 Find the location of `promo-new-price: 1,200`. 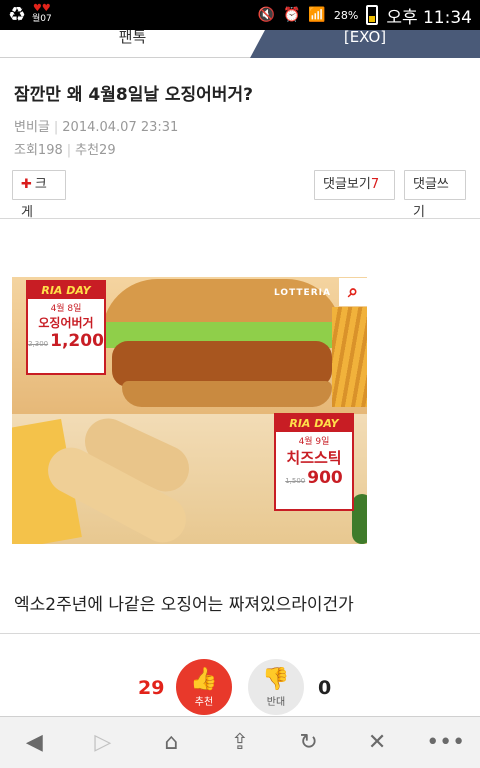

promo-new-price: 1,200 is located at coordinates (77, 341).